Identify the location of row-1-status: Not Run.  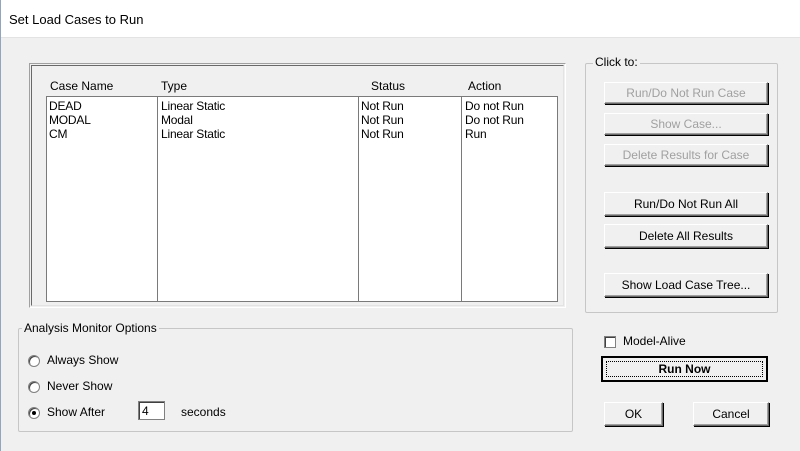
(382, 106).